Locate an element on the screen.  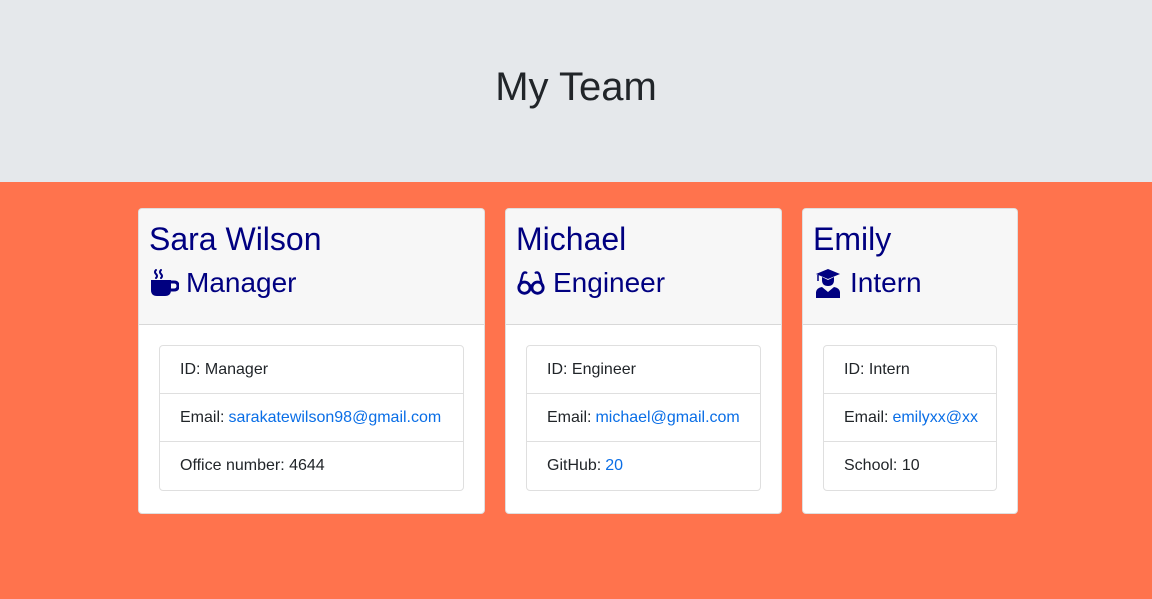
employee-role: Engineer is located at coordinates (643, 283).